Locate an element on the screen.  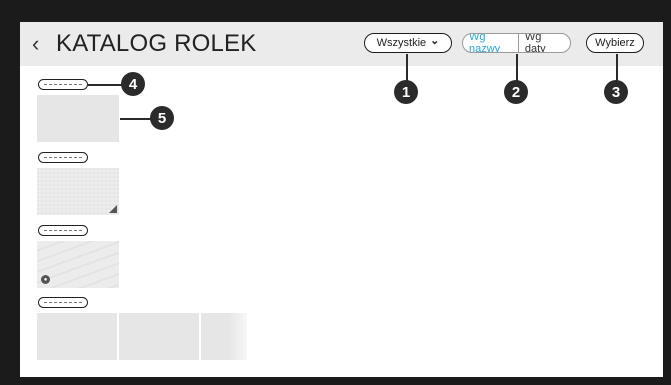
page-title: KATALOG ROLEK is located at coordinates (156, 43).